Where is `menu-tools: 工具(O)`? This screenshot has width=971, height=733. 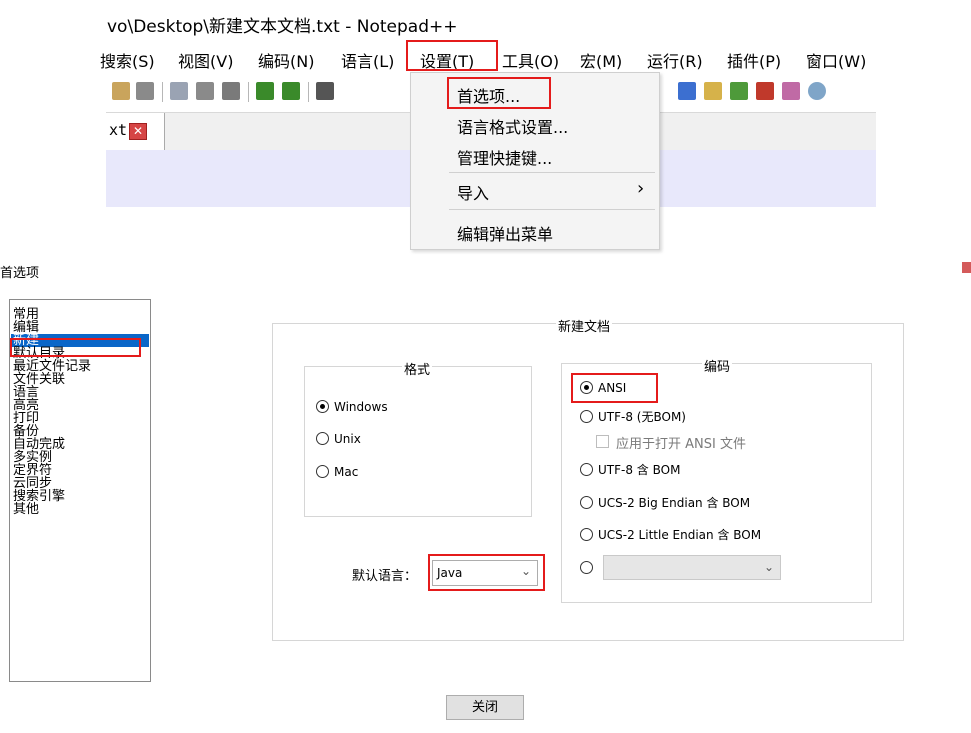
menu-tools: 工具(O) is located at coordinates (530, 60).